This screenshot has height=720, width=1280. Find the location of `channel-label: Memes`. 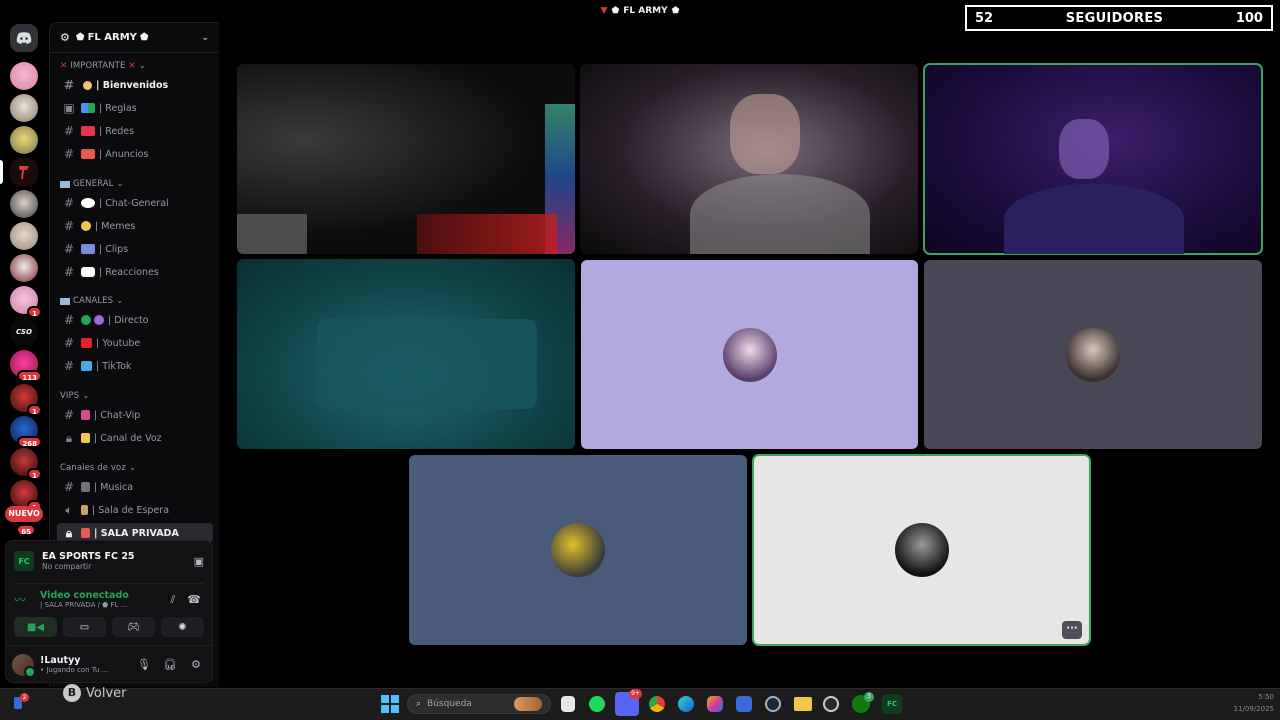

channel-label: Memes is located at coordinates (118, 226).